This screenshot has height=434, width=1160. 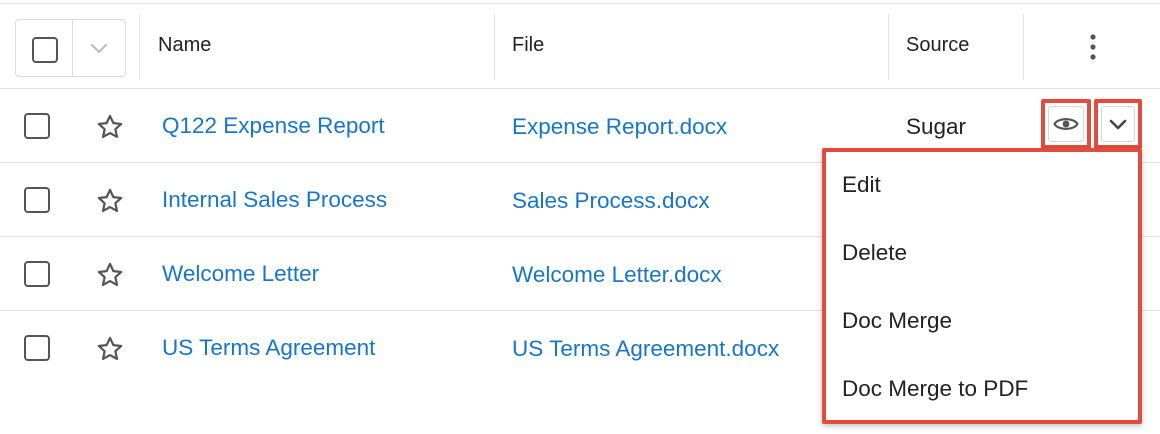 What do you see at coordinates (937, 45) in the screenshot?
I see `column-header-source: Source` at bounding box center [937, 45].